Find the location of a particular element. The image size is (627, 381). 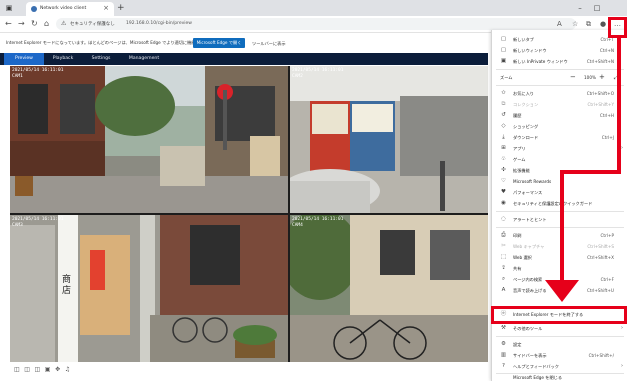

menu-label: 設定 is located at coordinates (517, 344).